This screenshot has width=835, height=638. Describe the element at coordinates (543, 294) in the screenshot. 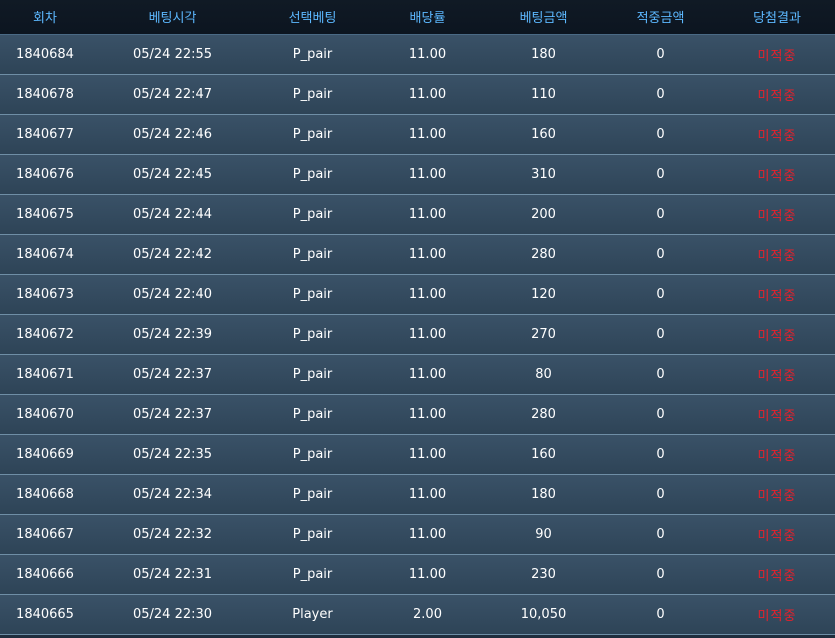

I see `cell-bet-amount: 120` at that location.